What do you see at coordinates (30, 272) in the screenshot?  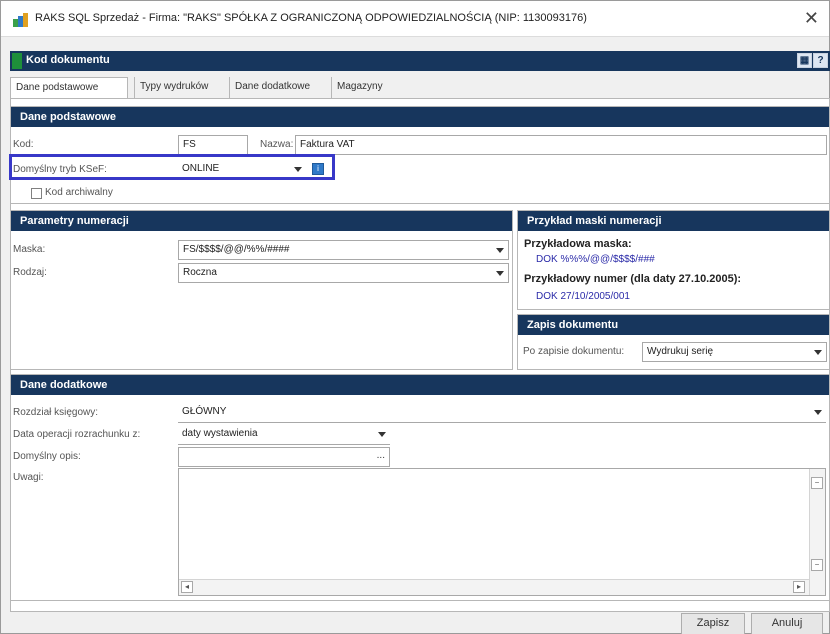 I see `rodzaj-label: Rodzaj:` at bounding box center [30, 272].